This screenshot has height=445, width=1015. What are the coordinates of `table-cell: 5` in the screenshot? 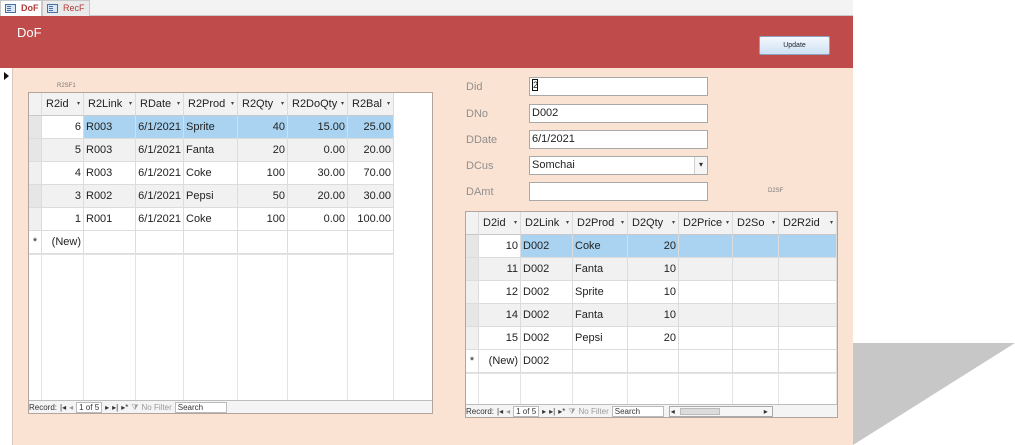 It's located at (63, 150).